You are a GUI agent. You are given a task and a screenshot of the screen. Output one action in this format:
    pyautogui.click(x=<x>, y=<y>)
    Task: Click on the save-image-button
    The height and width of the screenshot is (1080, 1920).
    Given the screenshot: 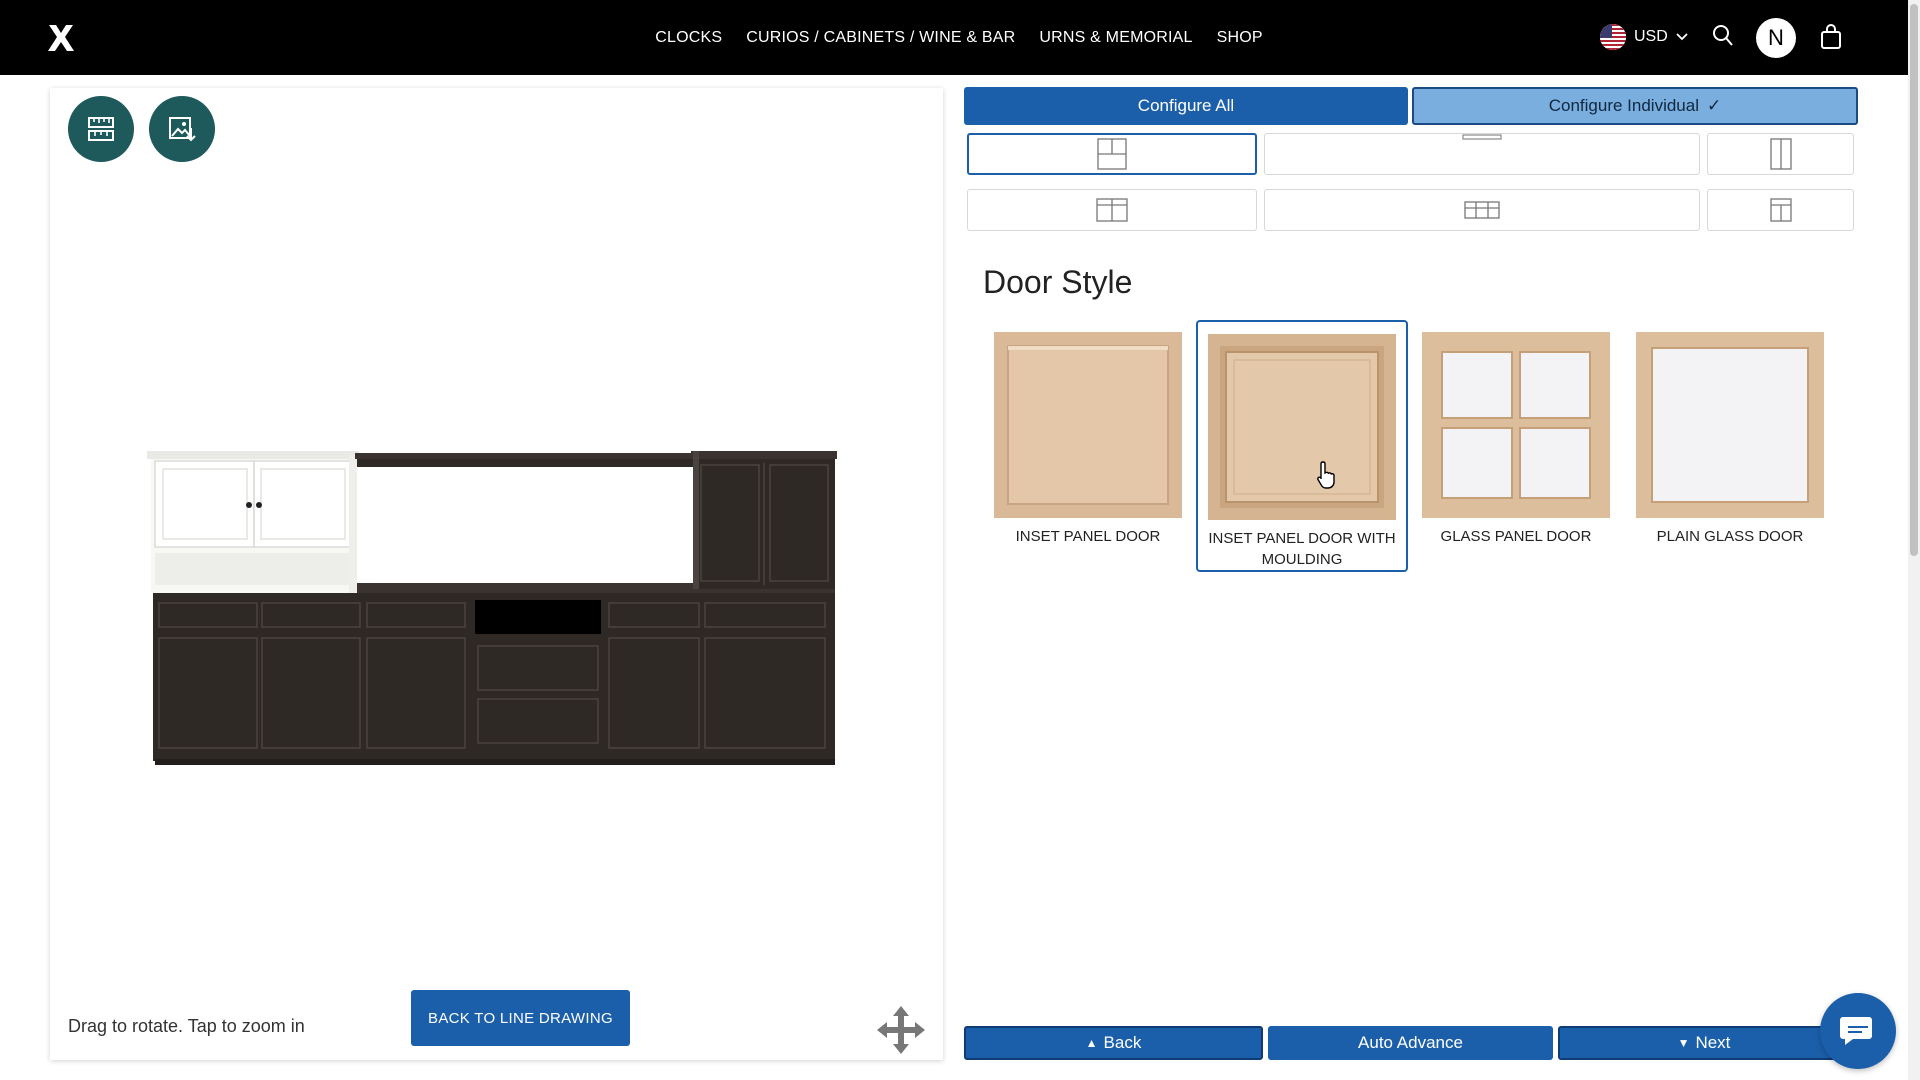 What is the action you would take?
    pyautogui.click(x=182, y=129)
    